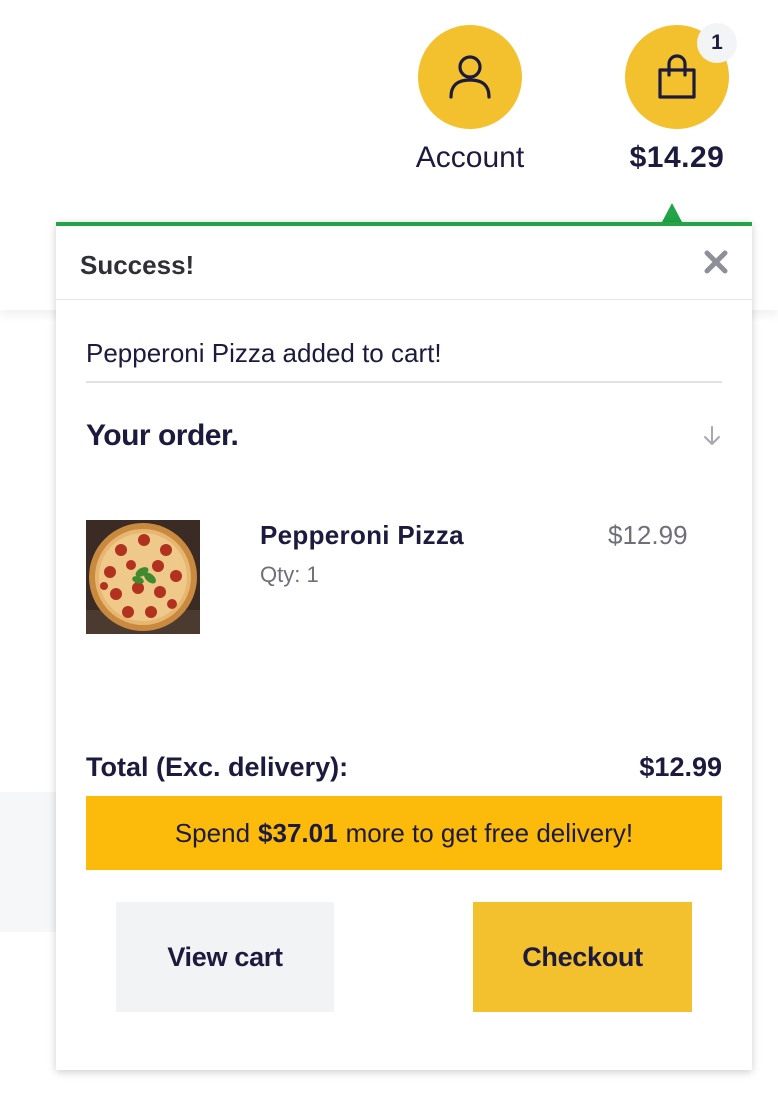 The height and width of the screenshot is (1120, 778). What do you see at coordinates (717, 43) in the screenshot?
I see `cart-count-badge: 1` at bounding box center [717, 43].